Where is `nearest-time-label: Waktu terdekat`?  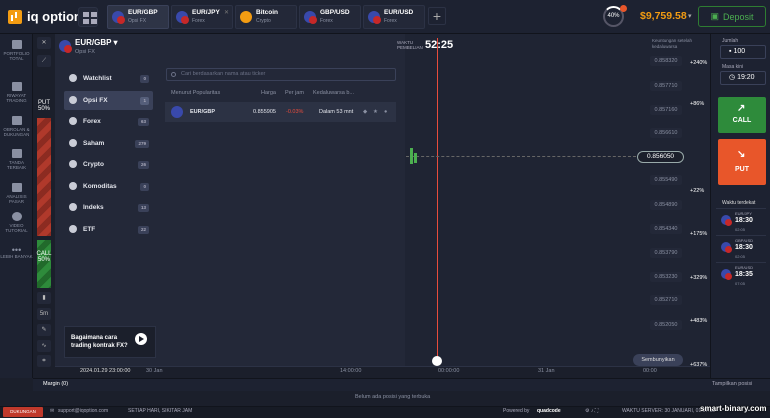 nearest-time-label: Waktu terdekat is located at coordinates (739, 203).